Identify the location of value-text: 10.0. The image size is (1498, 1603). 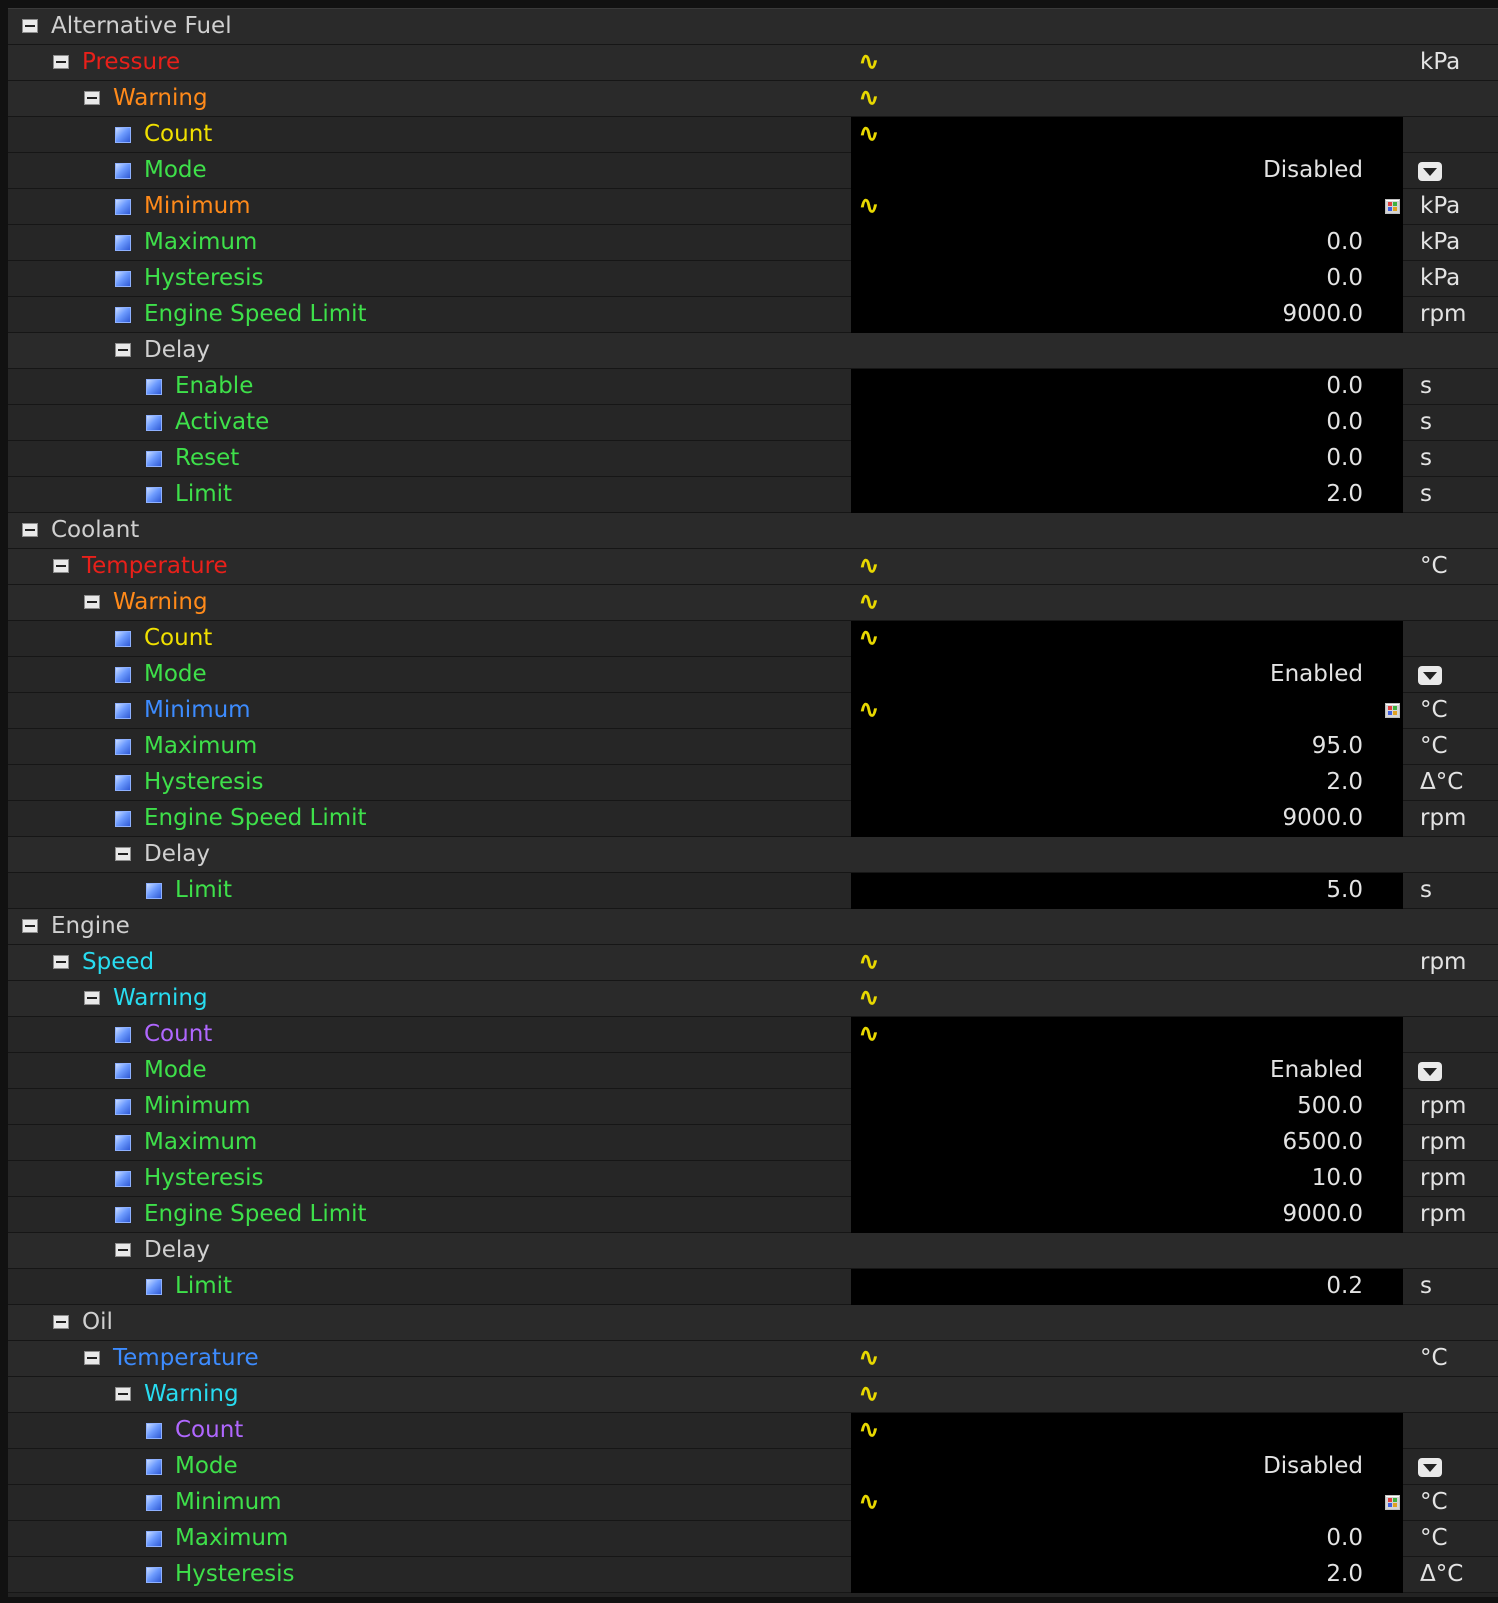
(1337, 1178).